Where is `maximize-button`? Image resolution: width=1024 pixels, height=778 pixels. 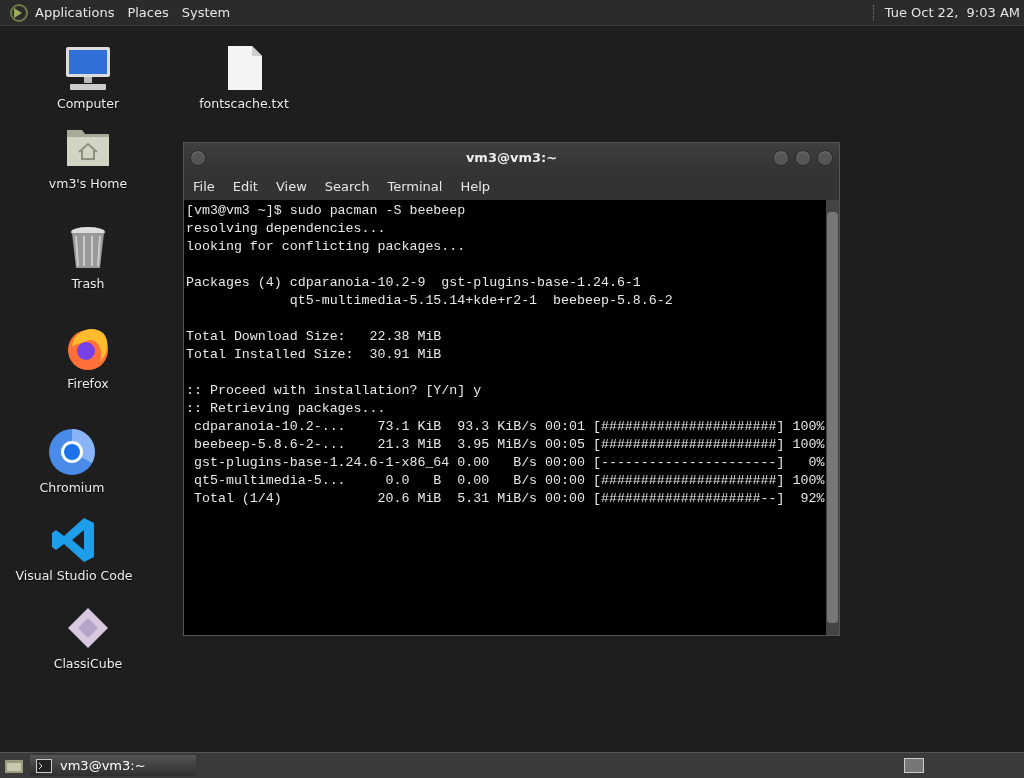 maximize-button is located at coordinates (803, 157).